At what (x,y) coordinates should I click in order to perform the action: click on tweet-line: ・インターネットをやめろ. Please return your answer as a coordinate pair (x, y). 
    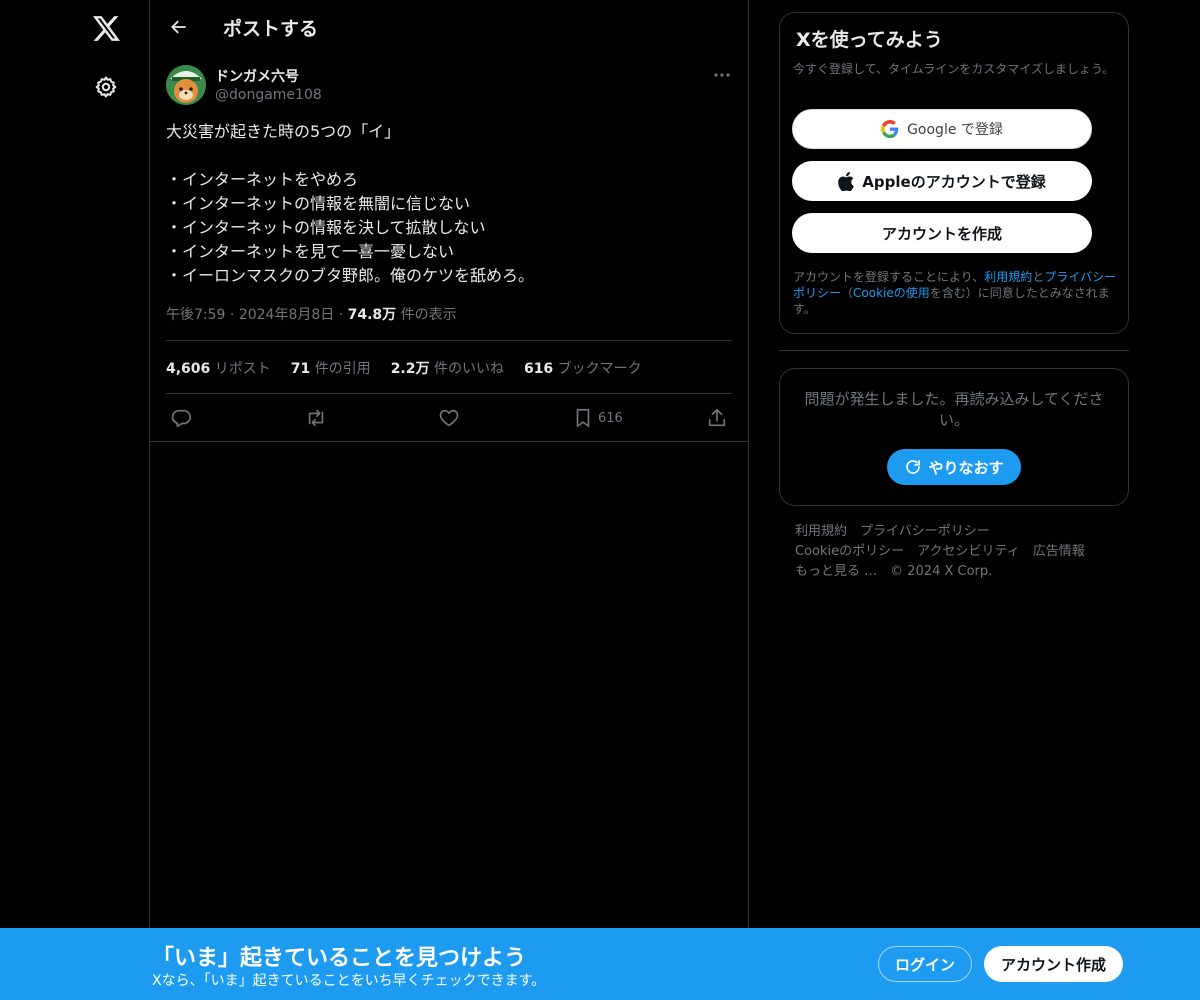
    Looking at the image, I should click on (262, 179).